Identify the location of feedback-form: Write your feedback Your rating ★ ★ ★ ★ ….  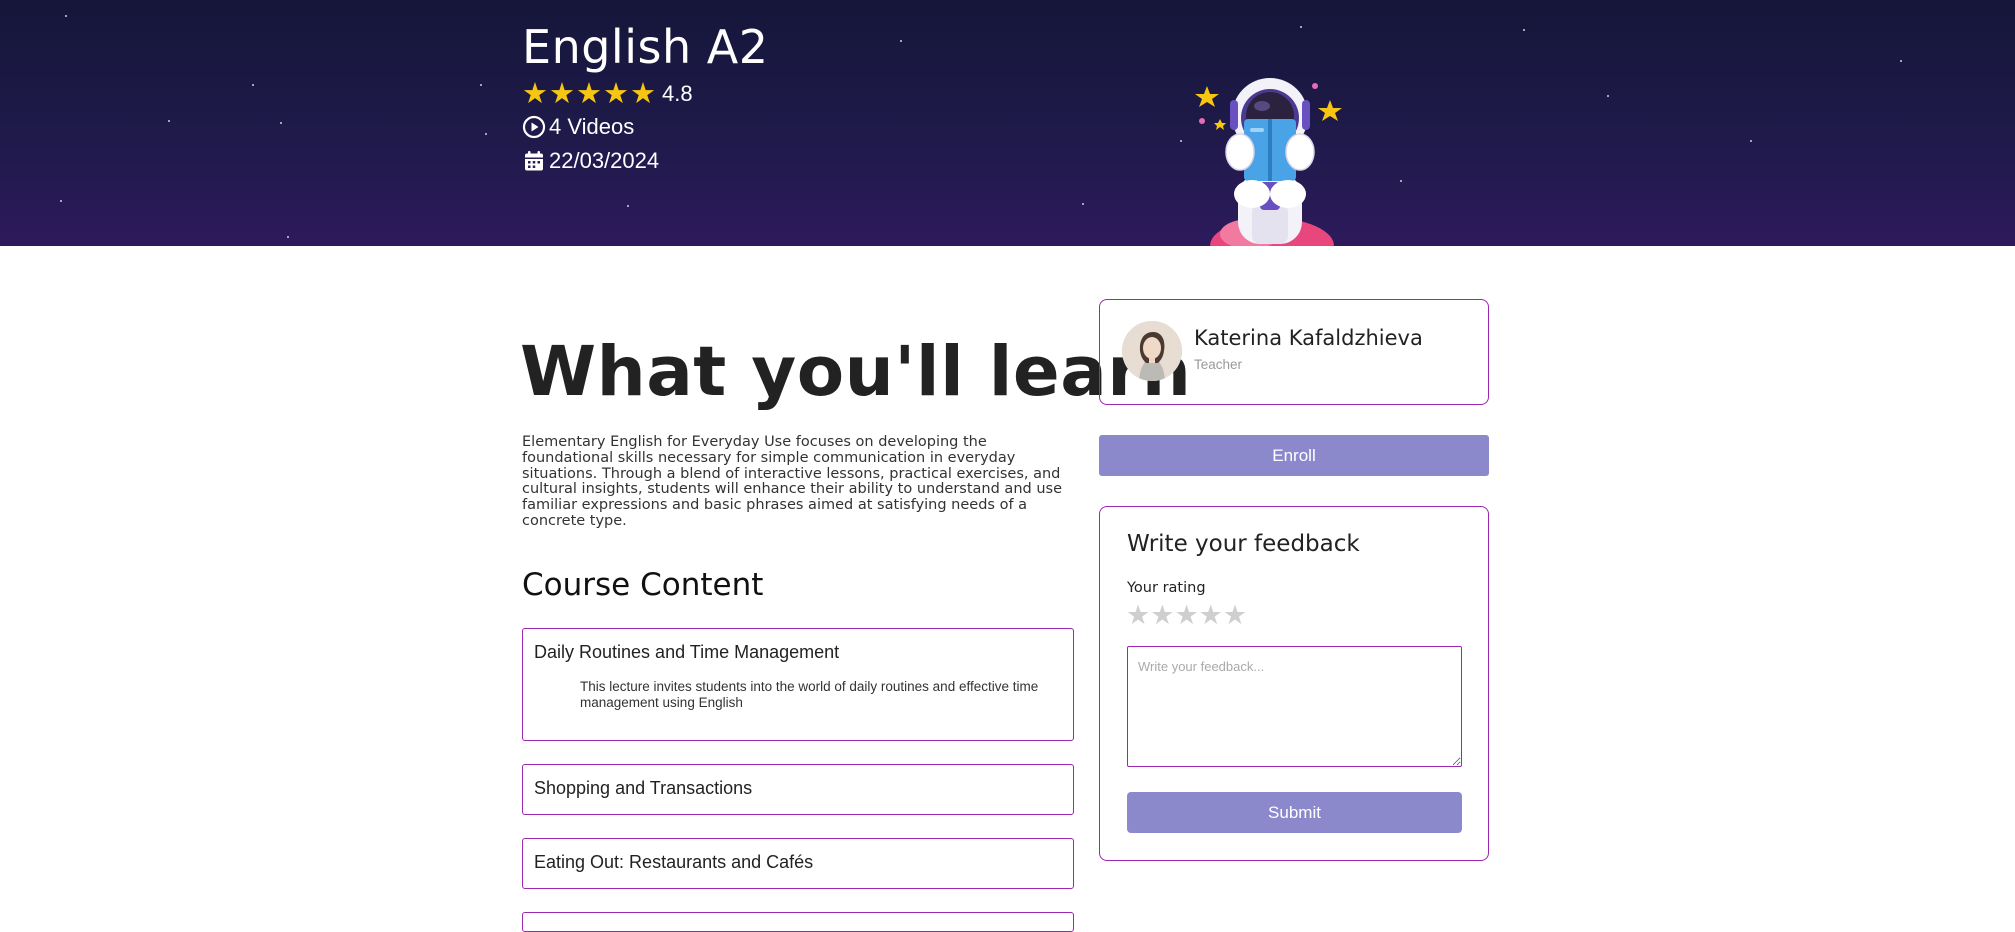
(1294, 683).